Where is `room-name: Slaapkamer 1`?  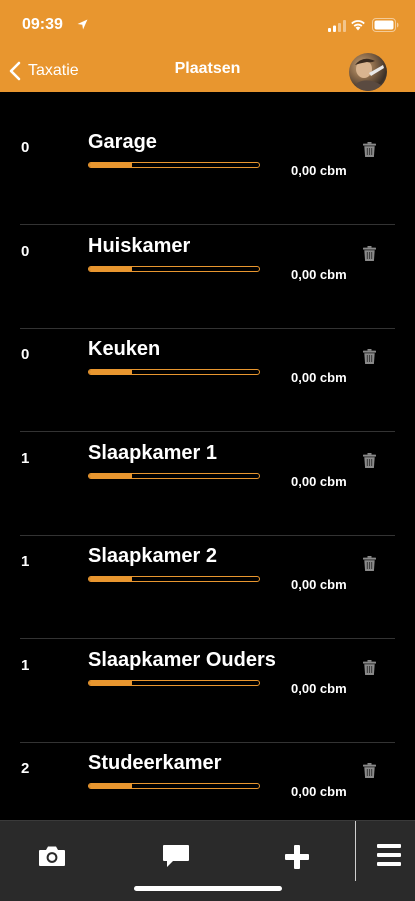
room-name: Slaapkamer 1 is located at coordinates (152, 452).